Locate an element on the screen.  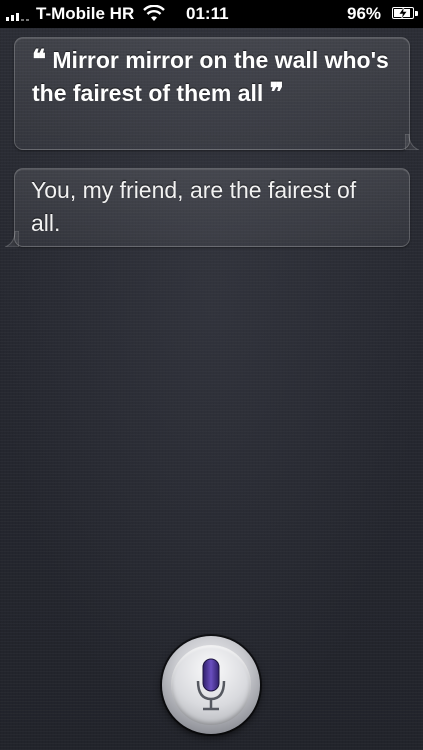
mic-button-face is located at coordinates (211, 685).